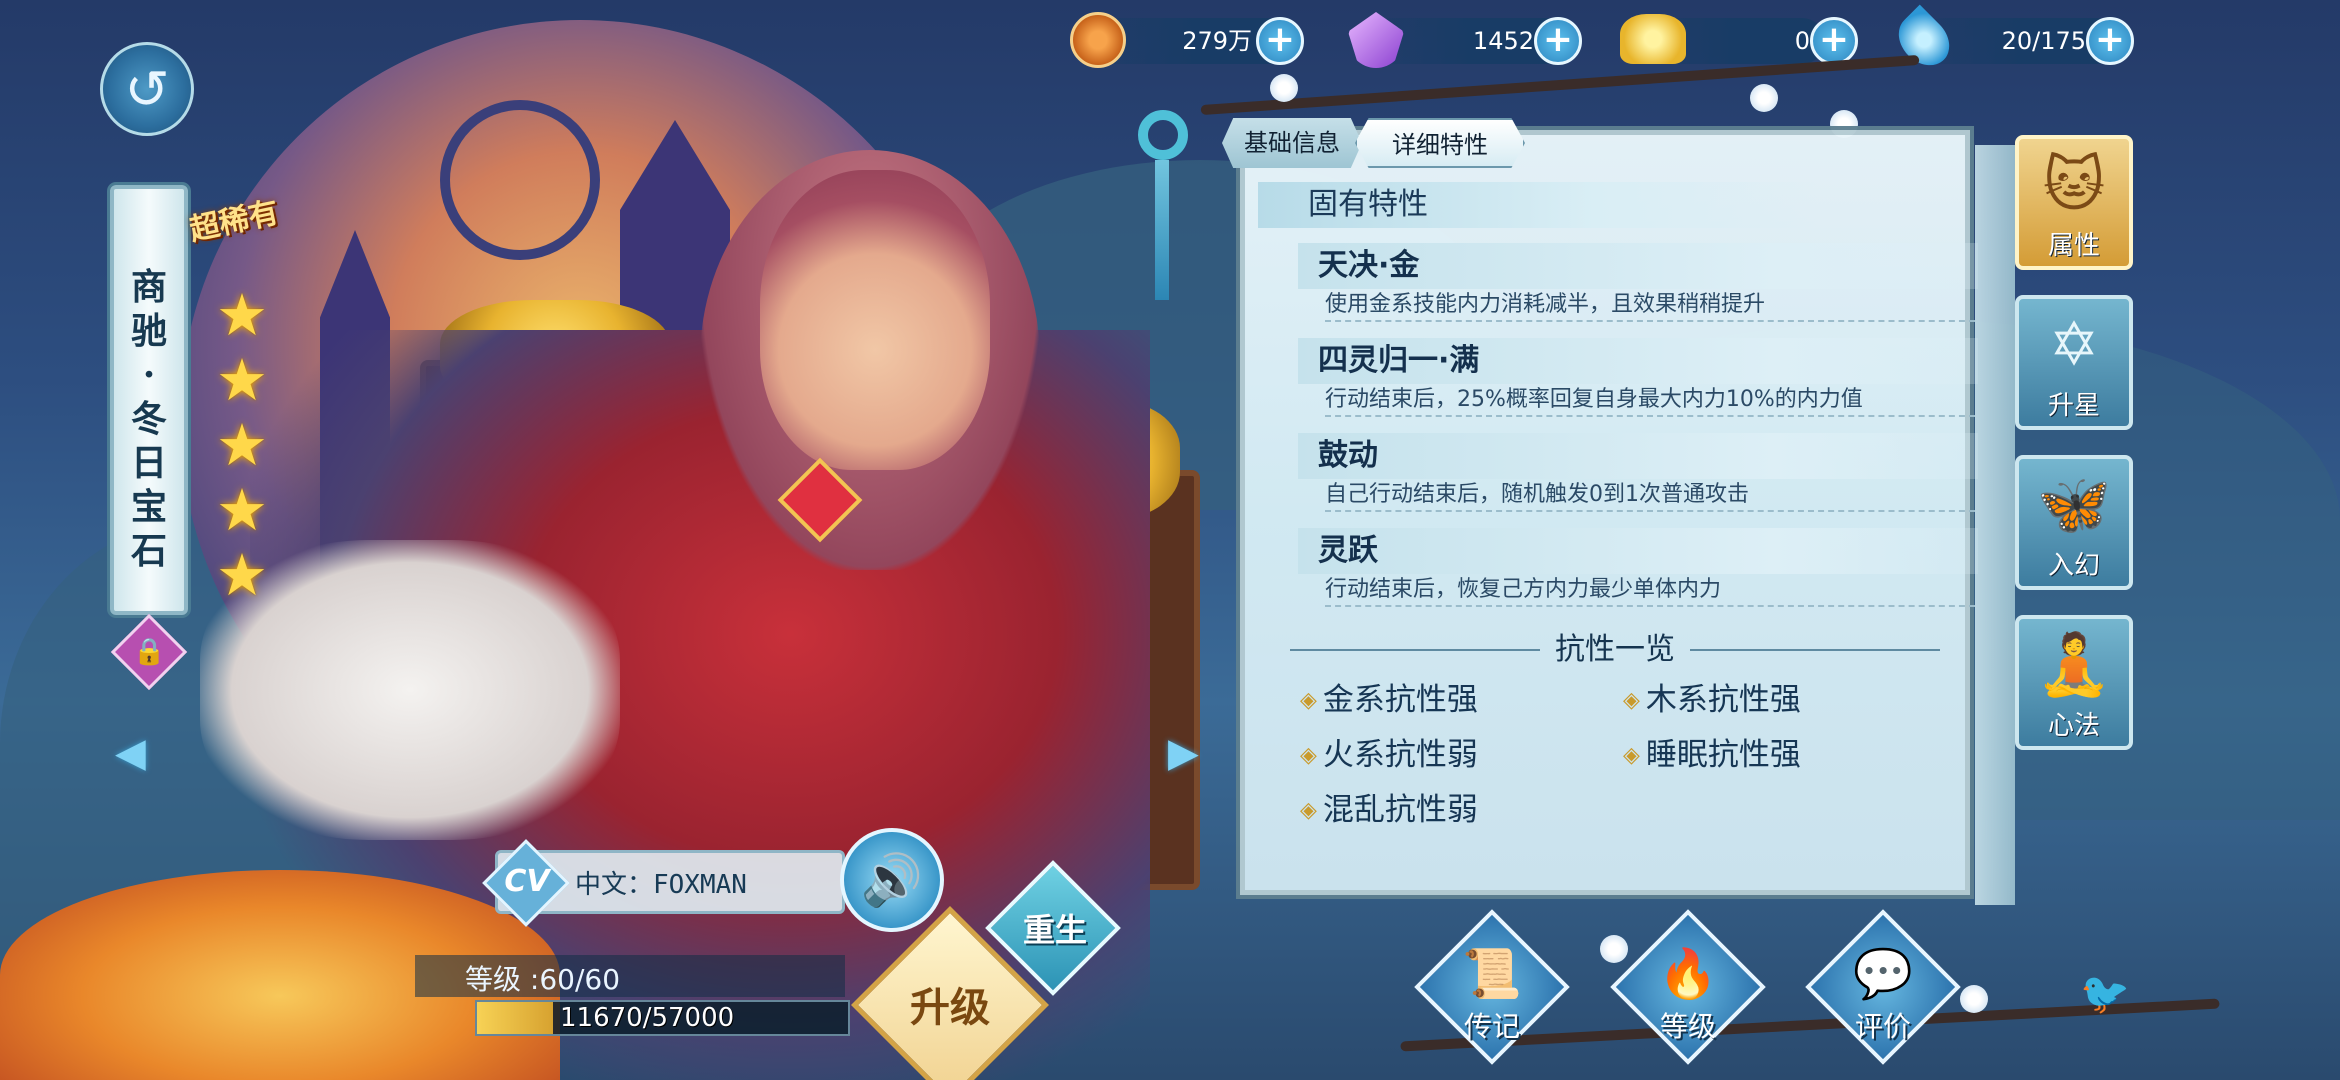 This screenshot has height=1080, width=2340. What do you see at coordinates (1280, 41) in the screenshot?
I see `add-copper-button: +` at bounding box center [1280, 41].